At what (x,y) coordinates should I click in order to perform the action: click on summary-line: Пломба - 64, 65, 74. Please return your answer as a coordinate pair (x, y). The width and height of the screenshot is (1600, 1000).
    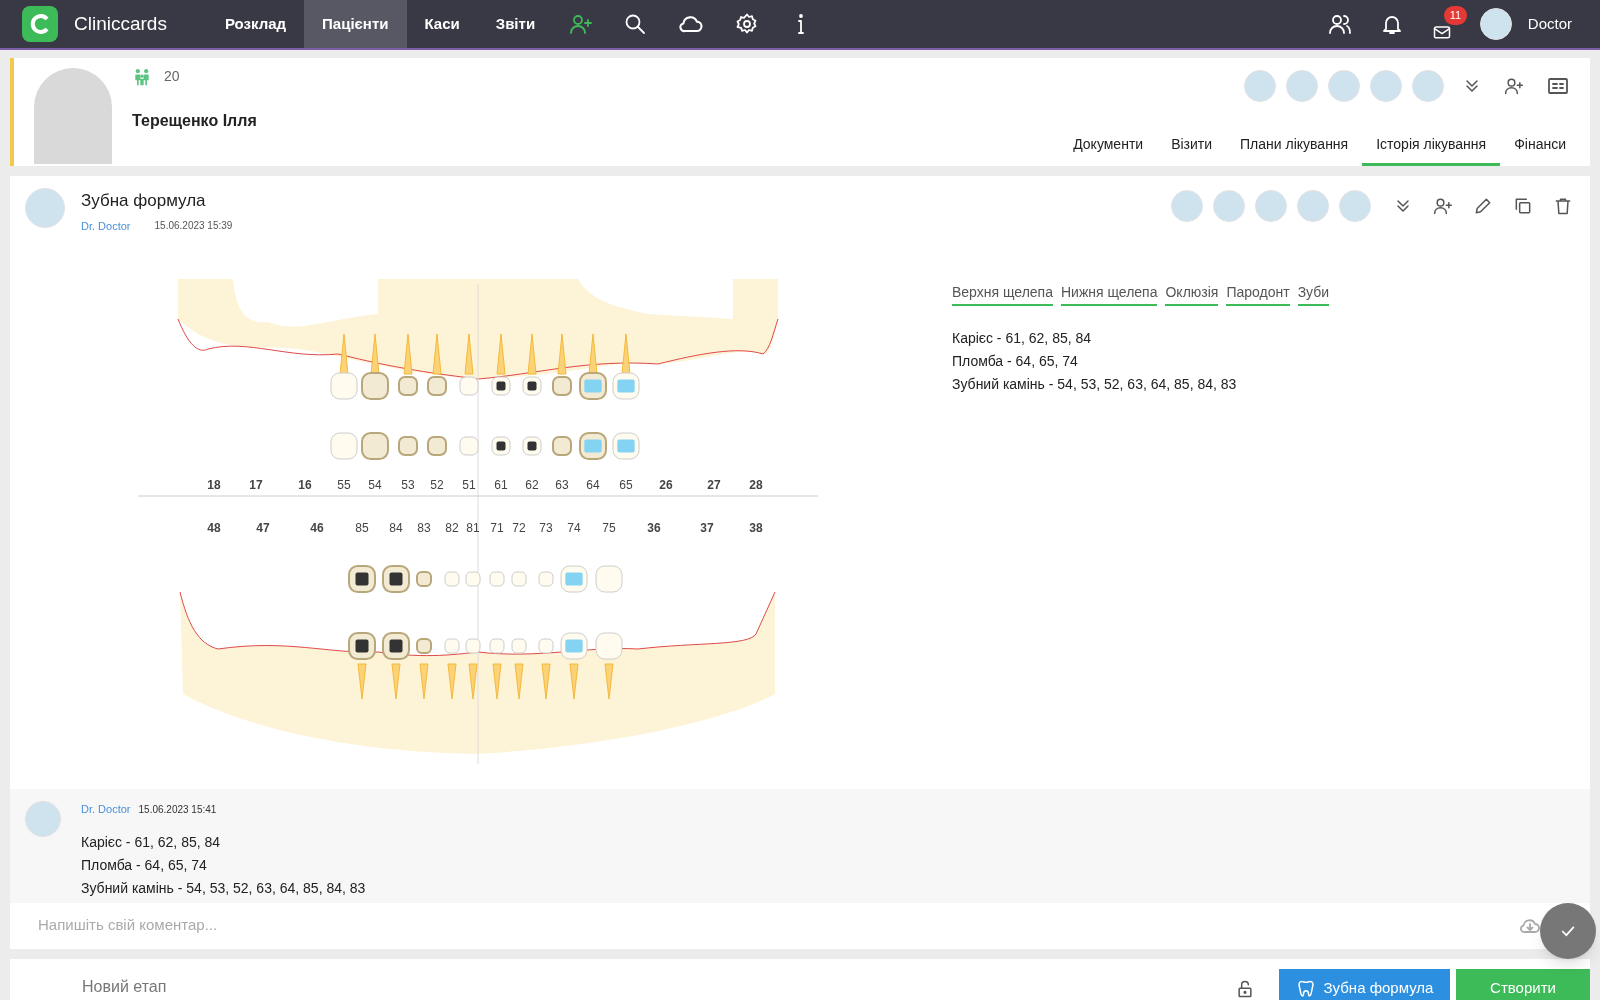
    Looking at the image, I should click on (1015, 361).